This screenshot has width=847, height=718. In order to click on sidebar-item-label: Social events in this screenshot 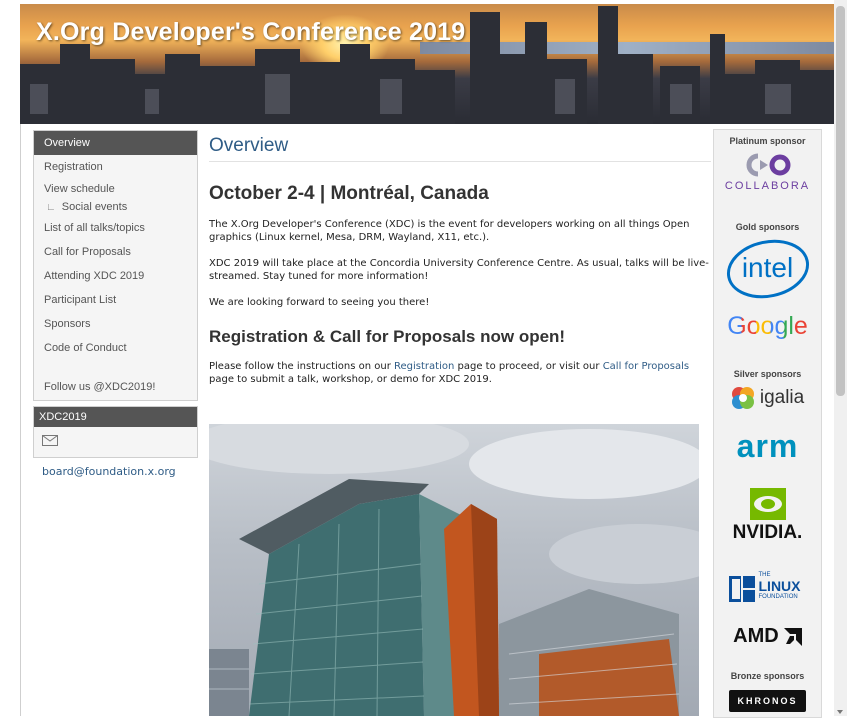, I will do `click(94, 207)`.